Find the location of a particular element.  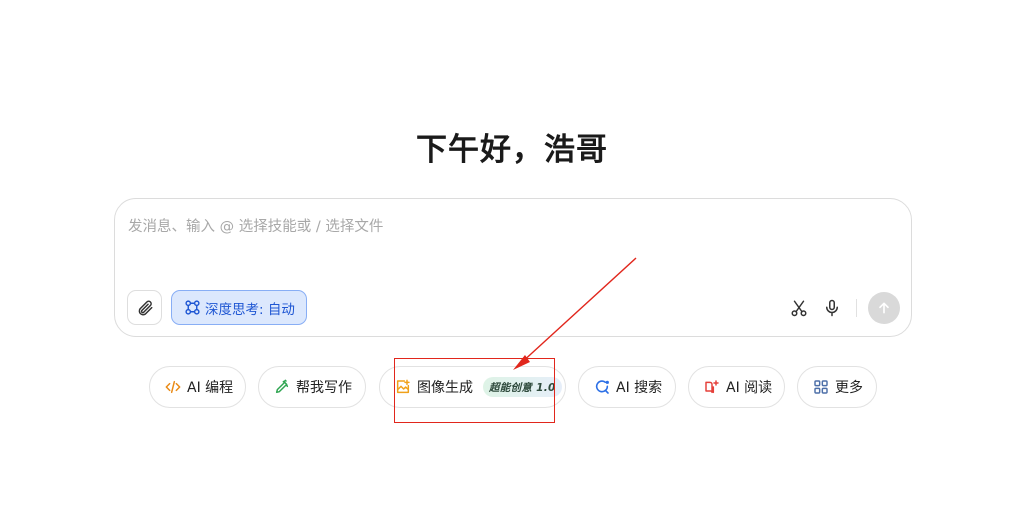

code-icon is located at coordinates (173, 387).